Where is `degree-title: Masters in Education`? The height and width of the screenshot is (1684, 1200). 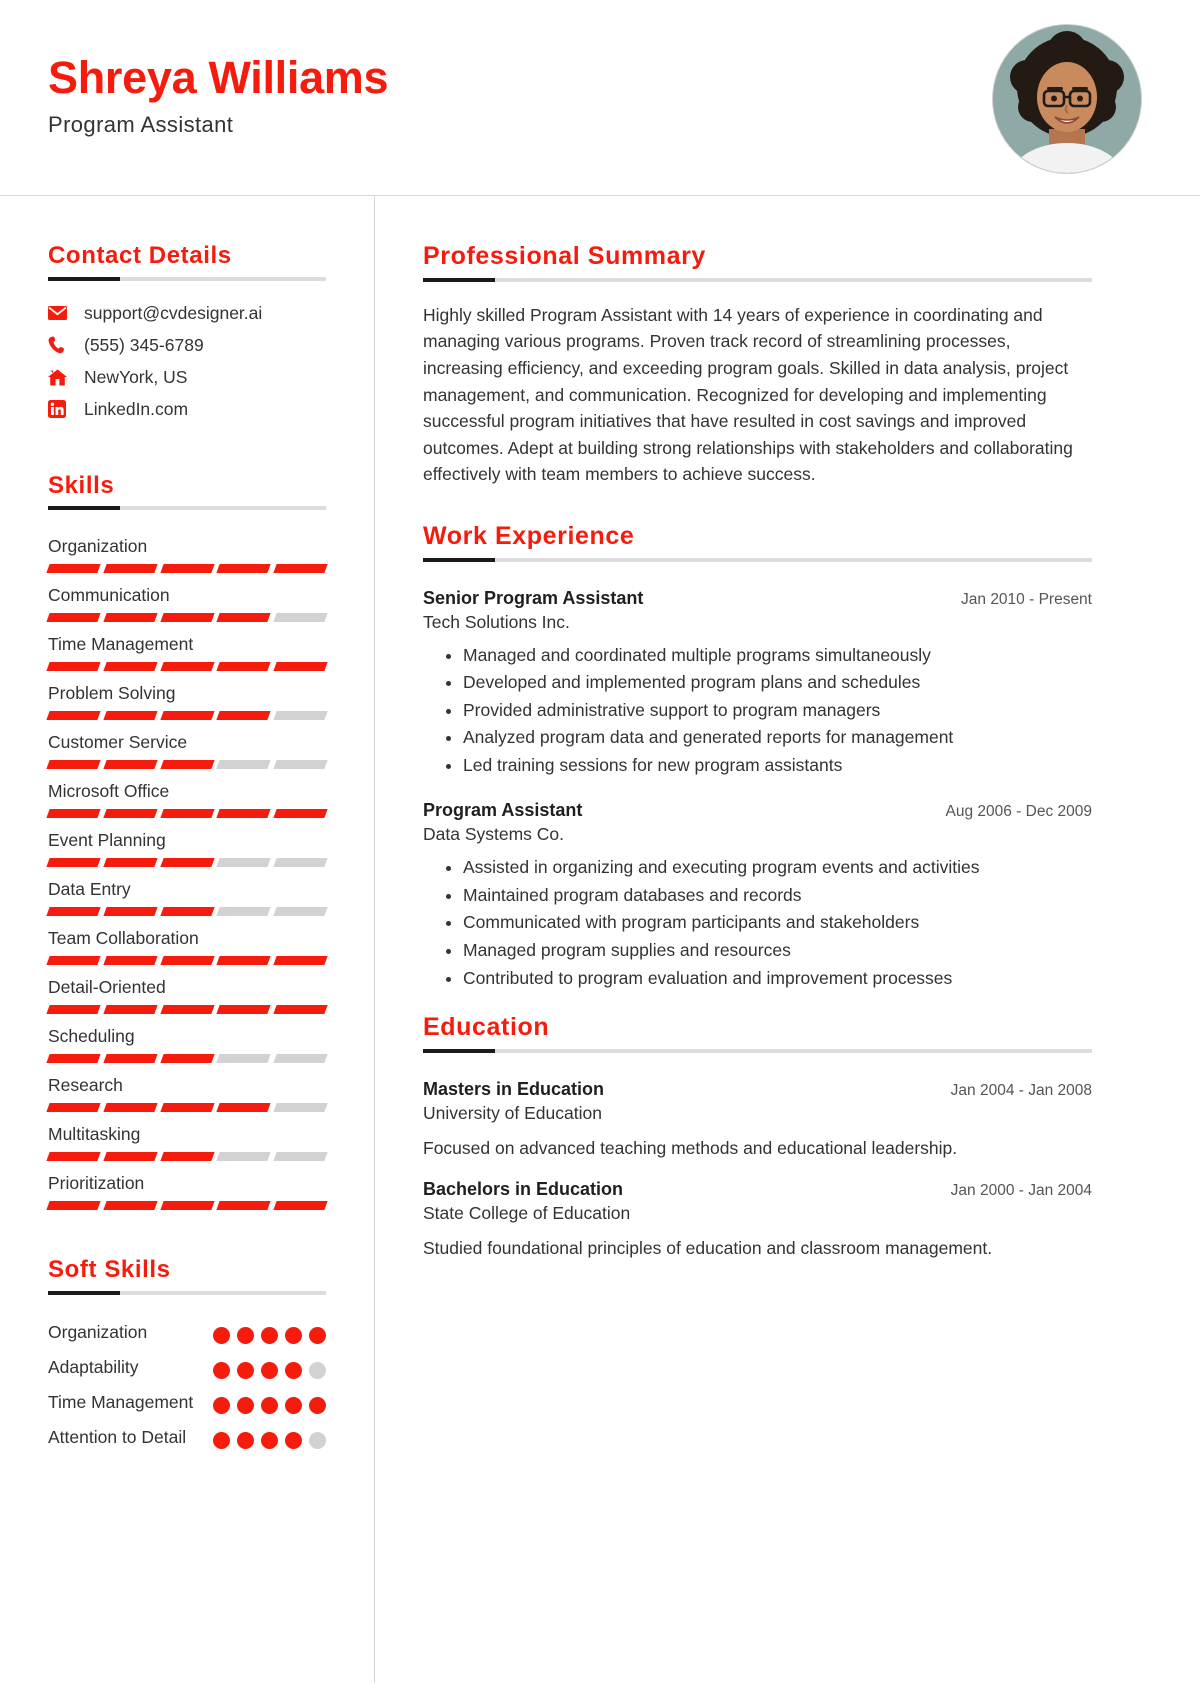
degree-title: Masters in Education is located at coordinates (514, 1088).